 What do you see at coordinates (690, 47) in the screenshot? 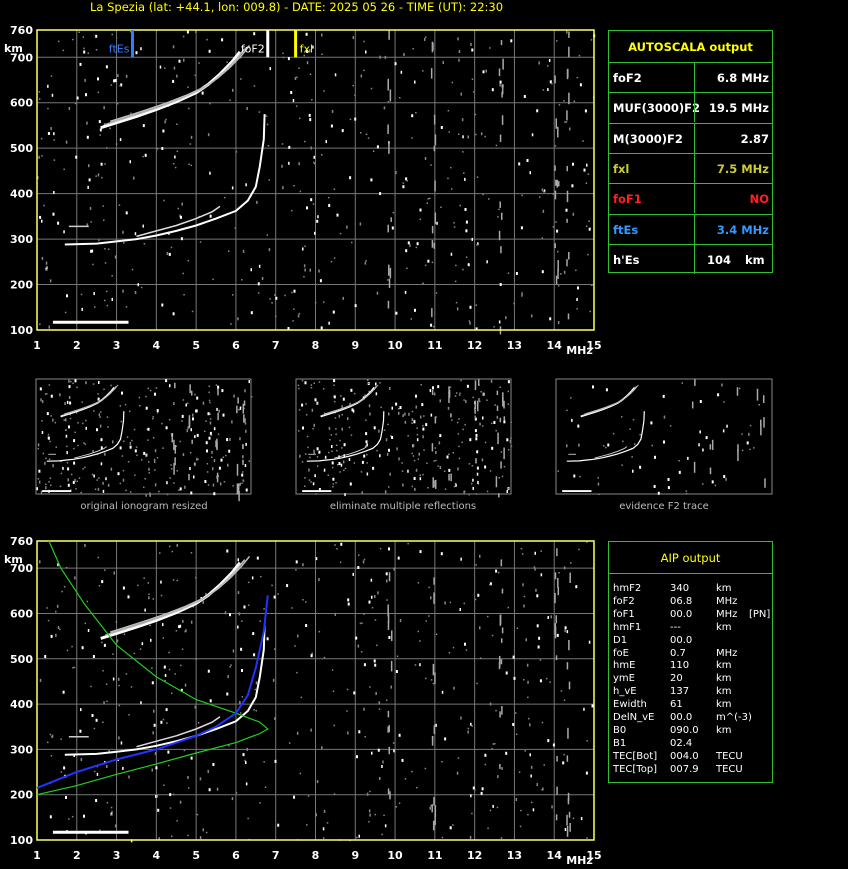
I see `autoscala-title: AUTOSCALA output` at bounding box center [690, 47].